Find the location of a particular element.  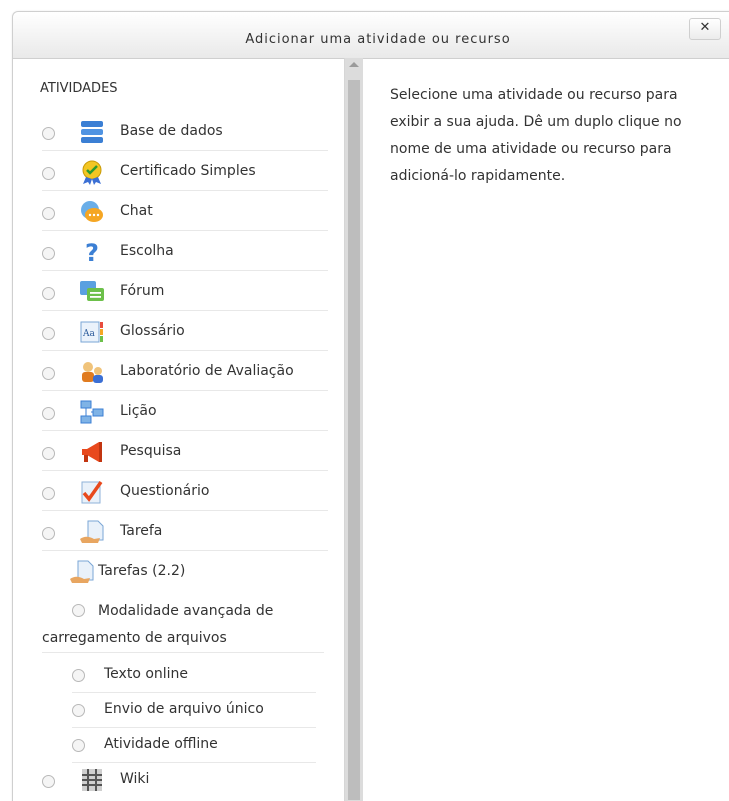

activity-item-base-de-dados: Base de dados is located at coordinates (185, 132).